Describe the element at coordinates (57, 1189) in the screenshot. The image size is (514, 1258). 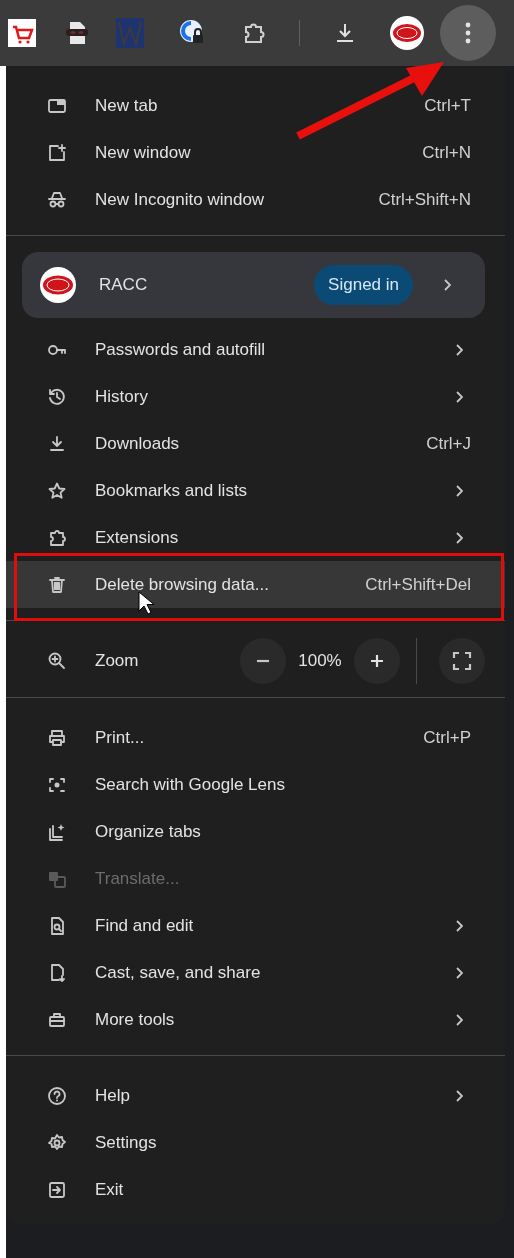
I see `exit-icon` at that location.